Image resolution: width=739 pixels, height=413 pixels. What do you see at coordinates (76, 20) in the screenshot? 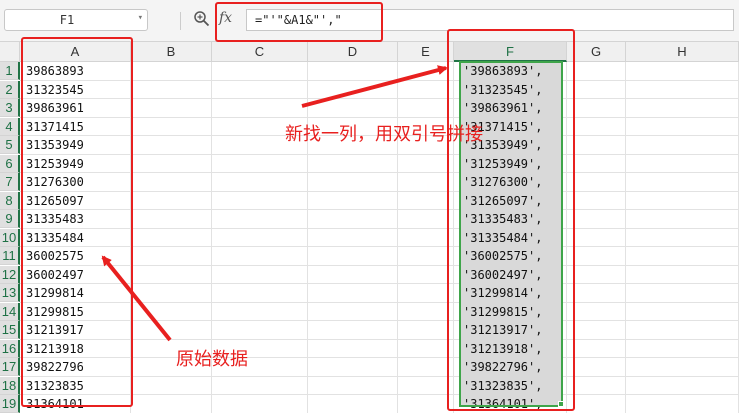
I see `name-box: F1 ▾` at bounding box center [76, 20].